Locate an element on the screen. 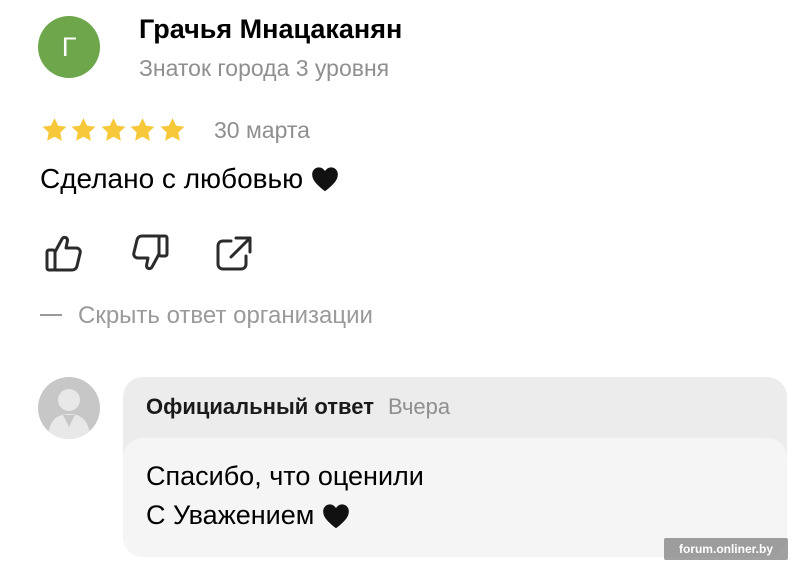 This screenshot has height=572, width=800. hide-reply-link: Скрыть ответ организации is located at coordinates (206, 316).